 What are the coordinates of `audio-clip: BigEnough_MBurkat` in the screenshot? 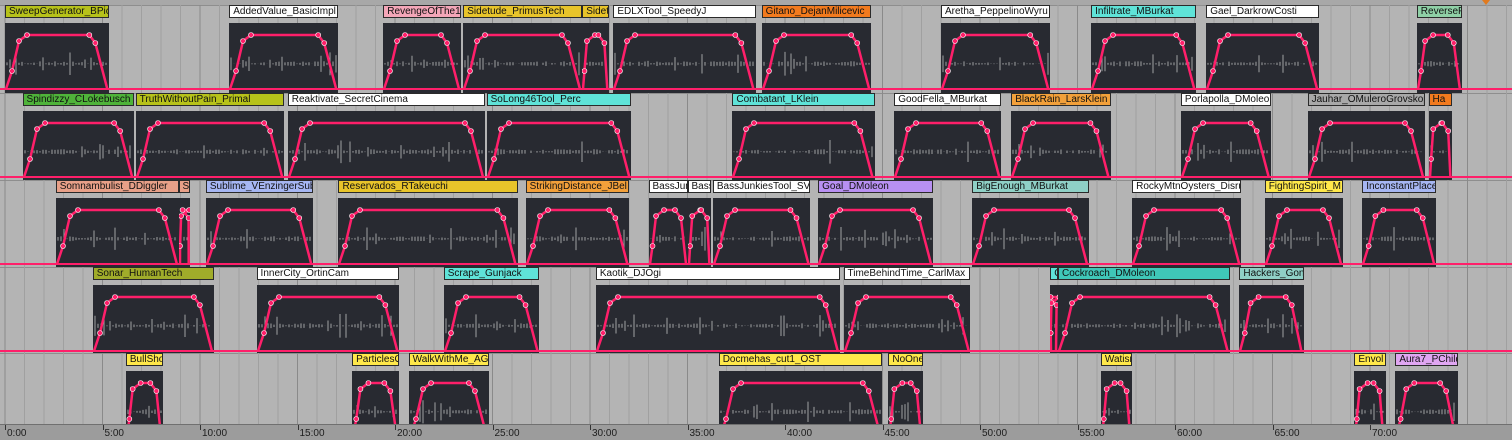 It's located at (1031, 224).